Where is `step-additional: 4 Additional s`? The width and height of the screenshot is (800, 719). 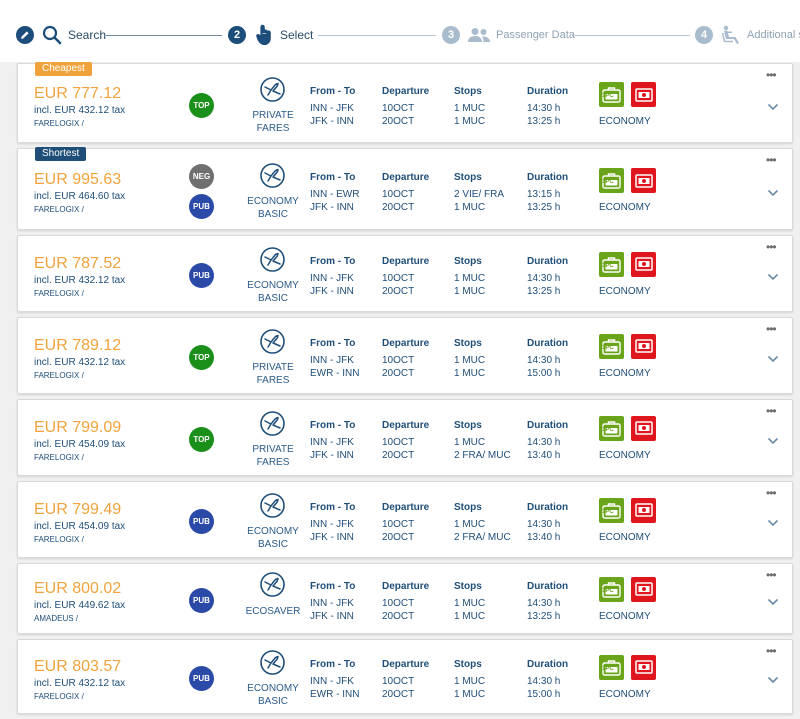 step-additional: 4 Additional s is located at coordinates (747, 35).